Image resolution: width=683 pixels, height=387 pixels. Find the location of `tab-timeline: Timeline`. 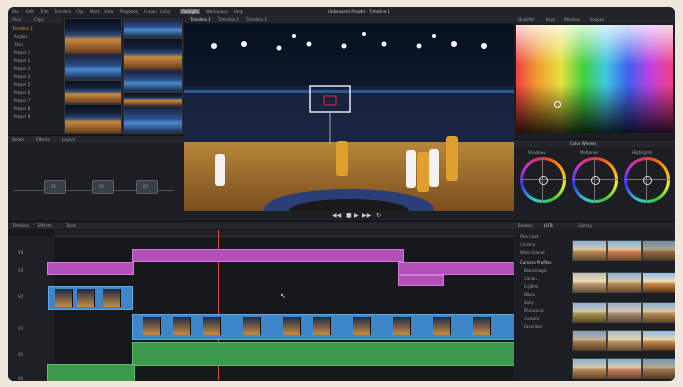

tab-timeline: Timeline is located at coordinates (20, 225).